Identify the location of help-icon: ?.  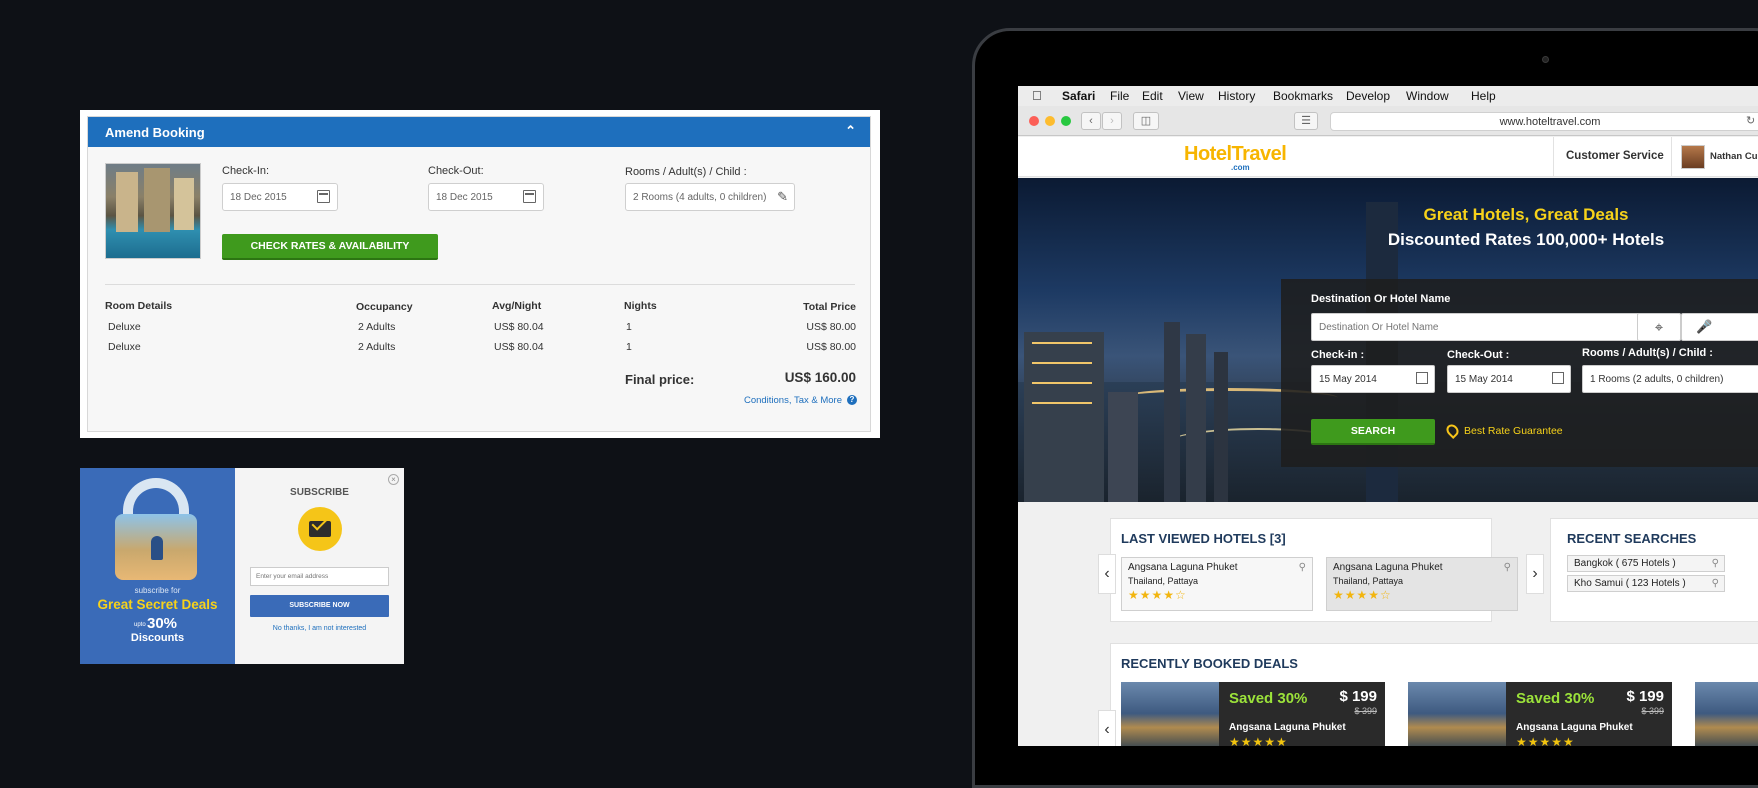
(852, 400).